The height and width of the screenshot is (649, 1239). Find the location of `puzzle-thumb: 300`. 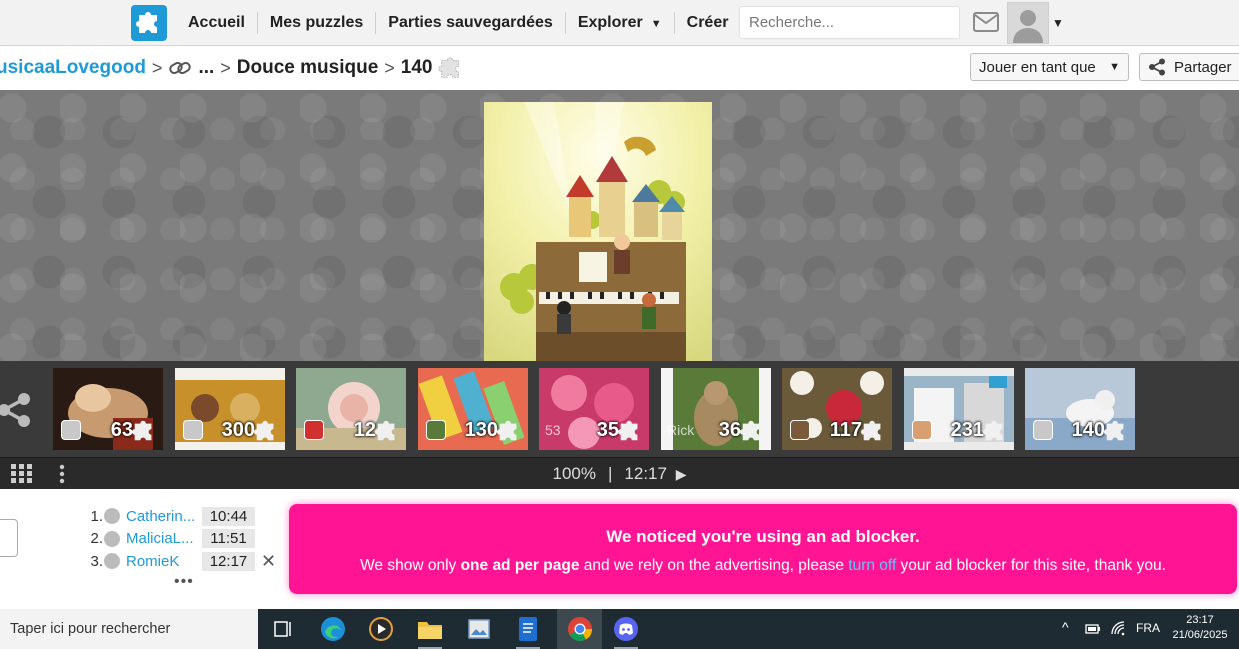

puzzle-thumb: 300 is located at coordinates (230, 409).